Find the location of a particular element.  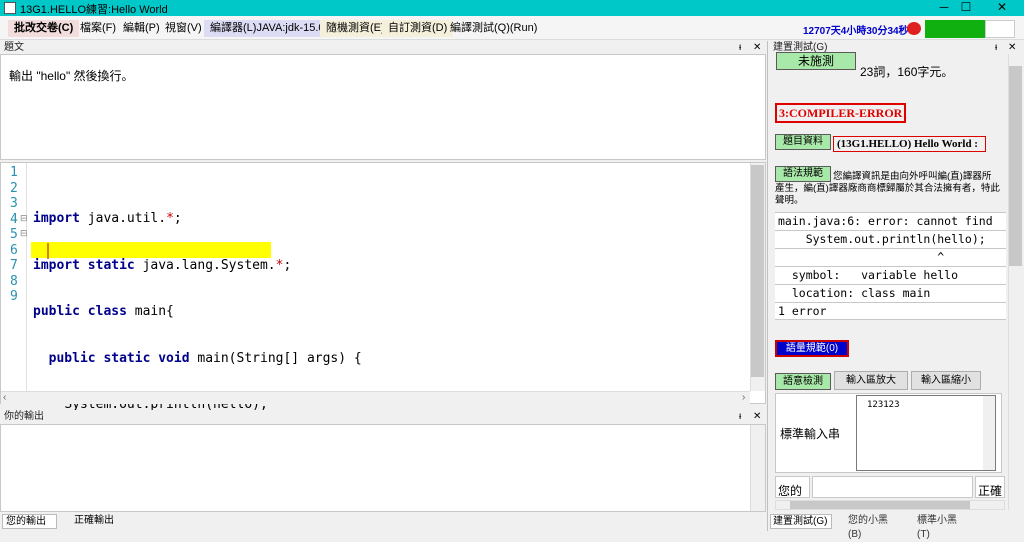

tab-correct-output: 正確輸出 is located at coordinates (87, 521).